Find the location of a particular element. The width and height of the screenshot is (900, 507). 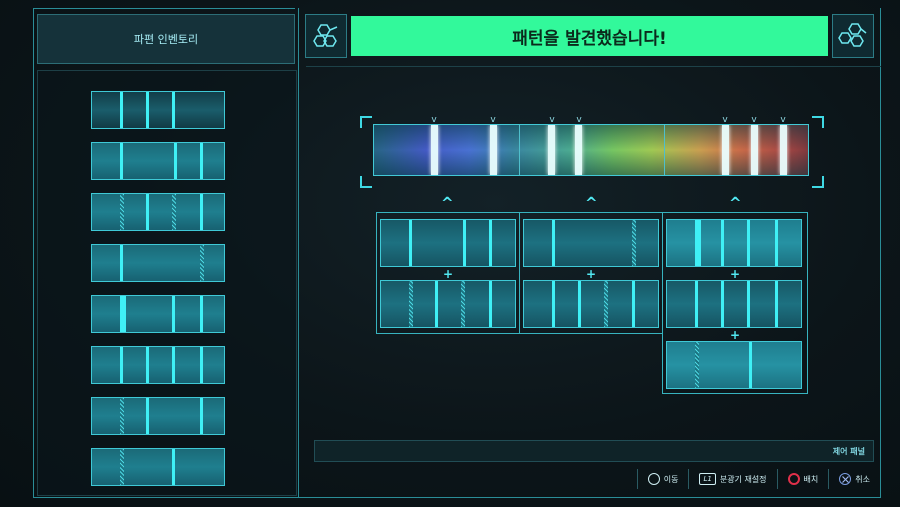

prompt-move-label: 이동 is located at coordinates (671, 479).